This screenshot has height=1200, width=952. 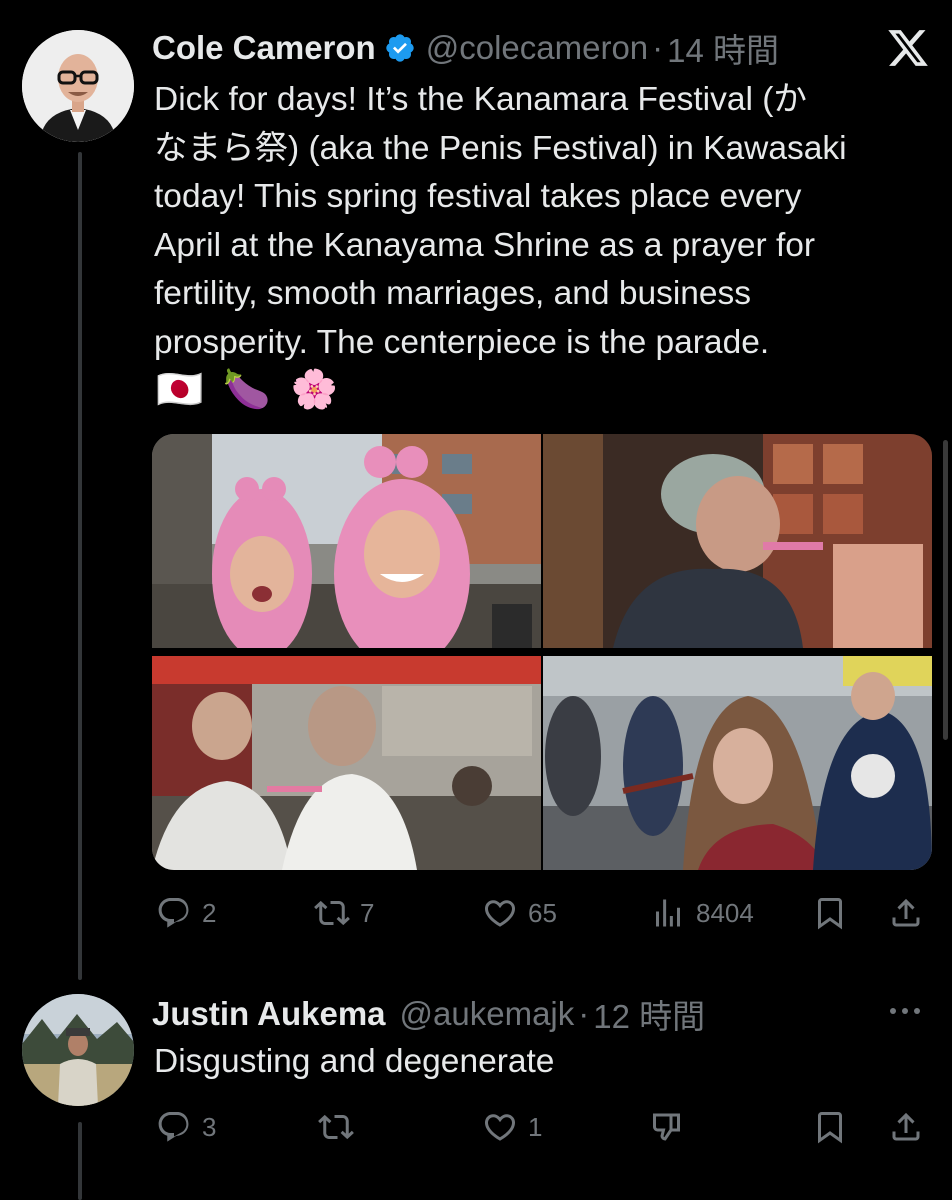 I want to click on like-count: 65, so click(x=542, y=912).